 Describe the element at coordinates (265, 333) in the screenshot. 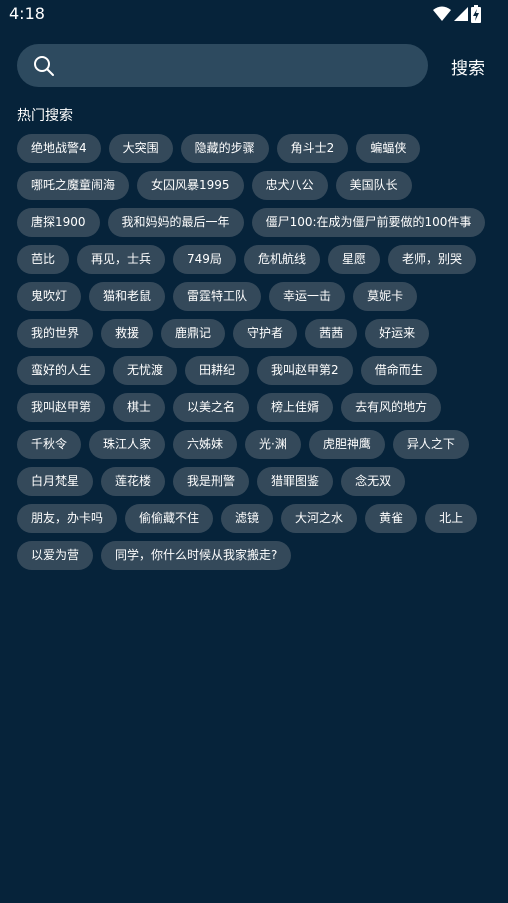

I see `hot-search-tag: 守护者` at that location.